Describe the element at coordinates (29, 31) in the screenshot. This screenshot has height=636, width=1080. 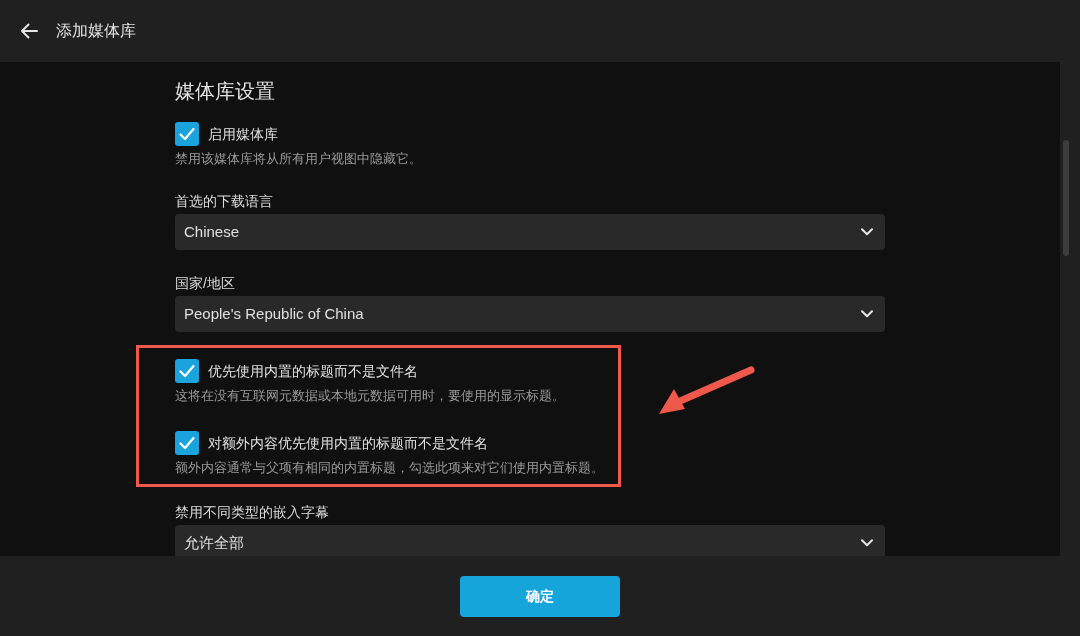
I see `back-arrow-icon` at that location.